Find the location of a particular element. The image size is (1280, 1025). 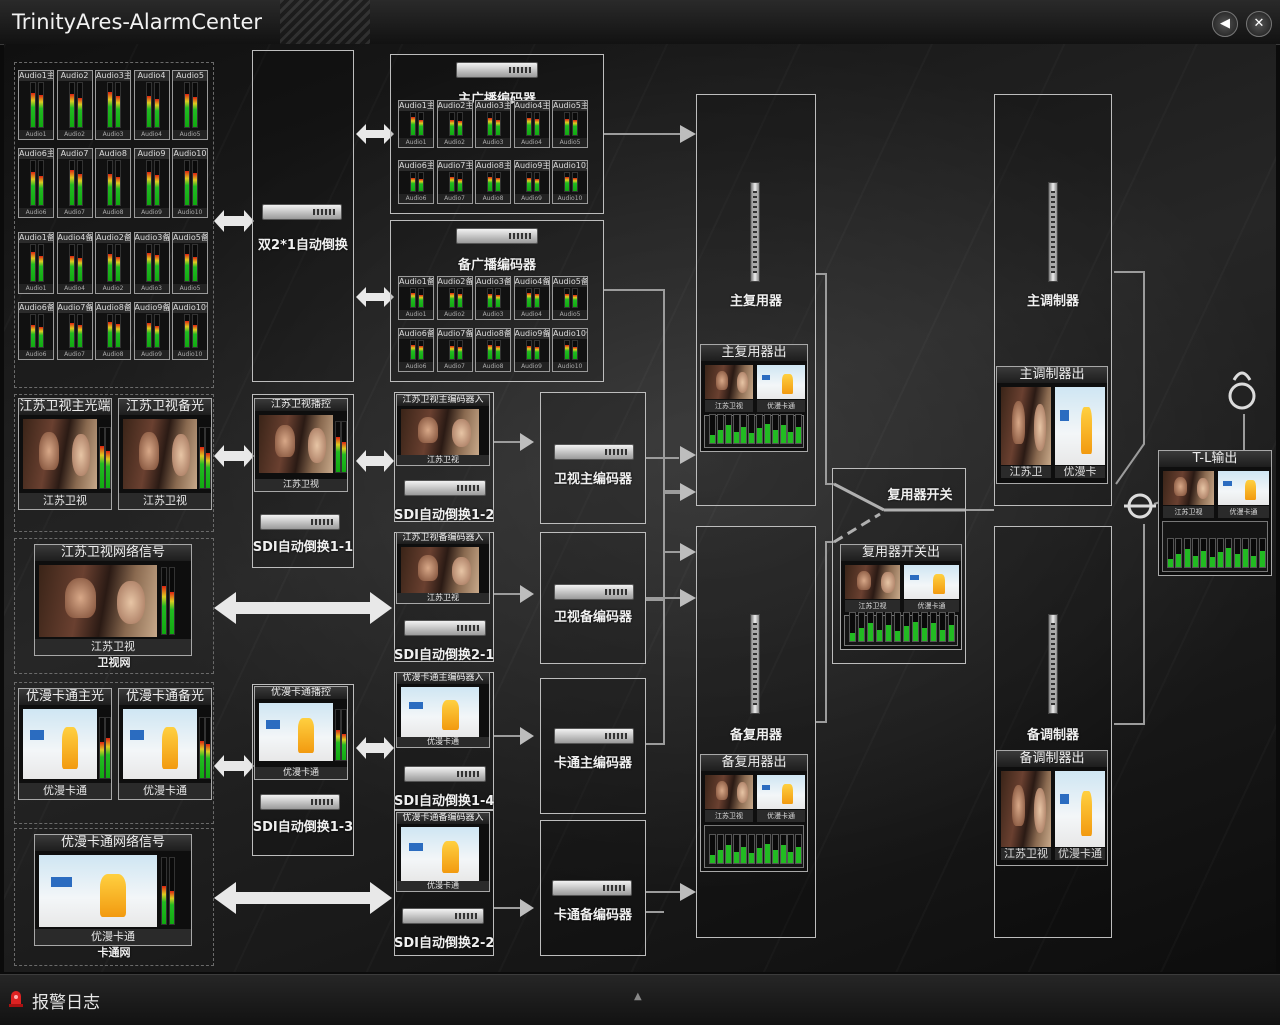

audio-tile: Audio5主编入 Audio5 is located at coordinates (570, 124).